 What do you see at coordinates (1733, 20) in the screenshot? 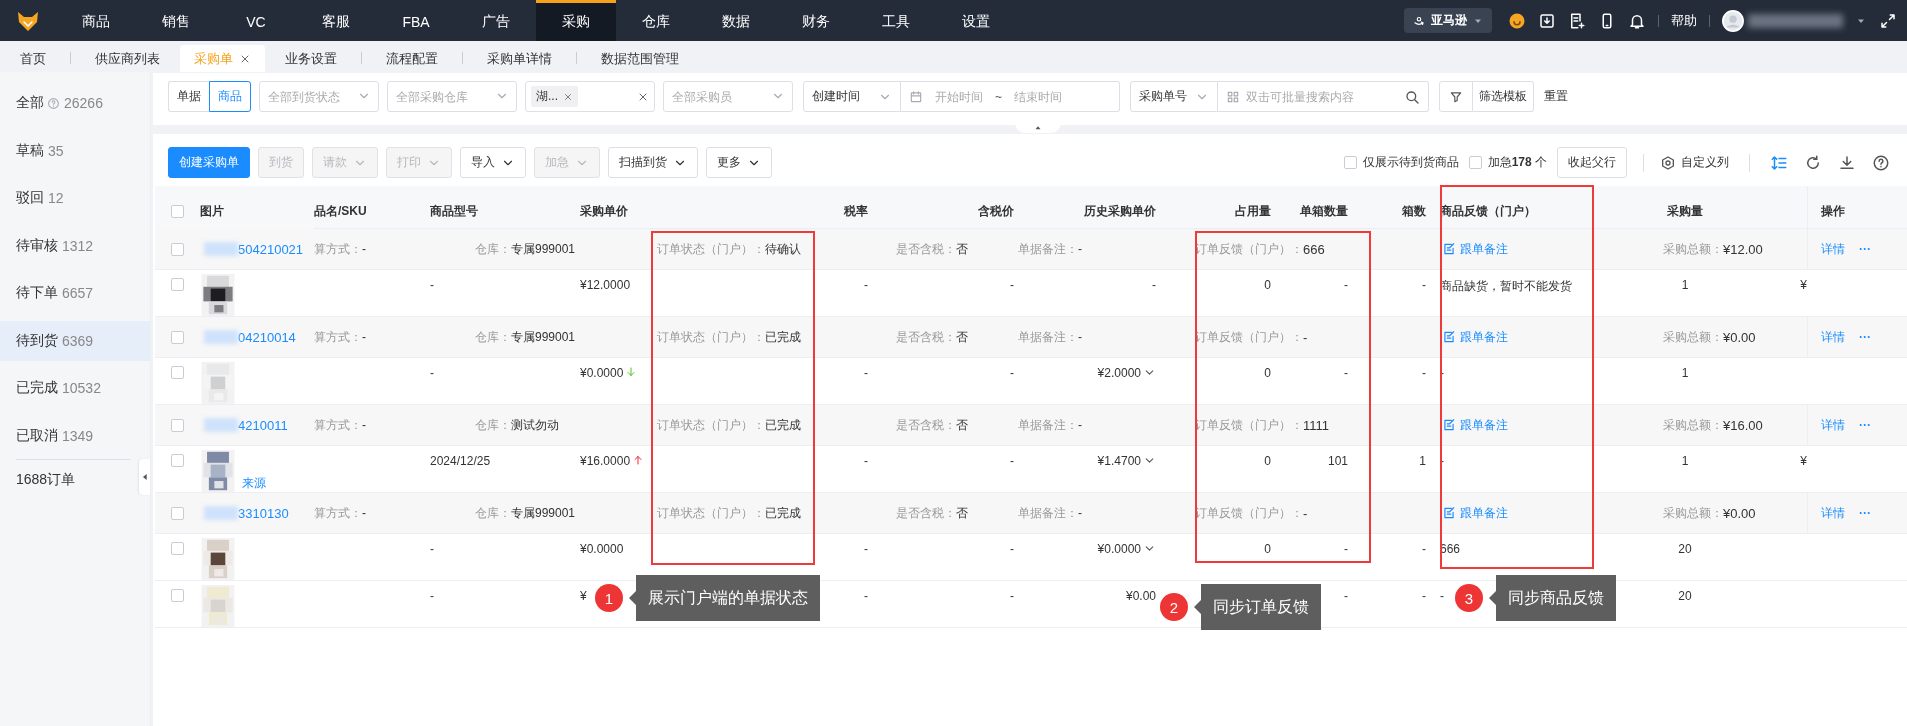
I see `avatar-icon` at bounding box center [1733, 20].